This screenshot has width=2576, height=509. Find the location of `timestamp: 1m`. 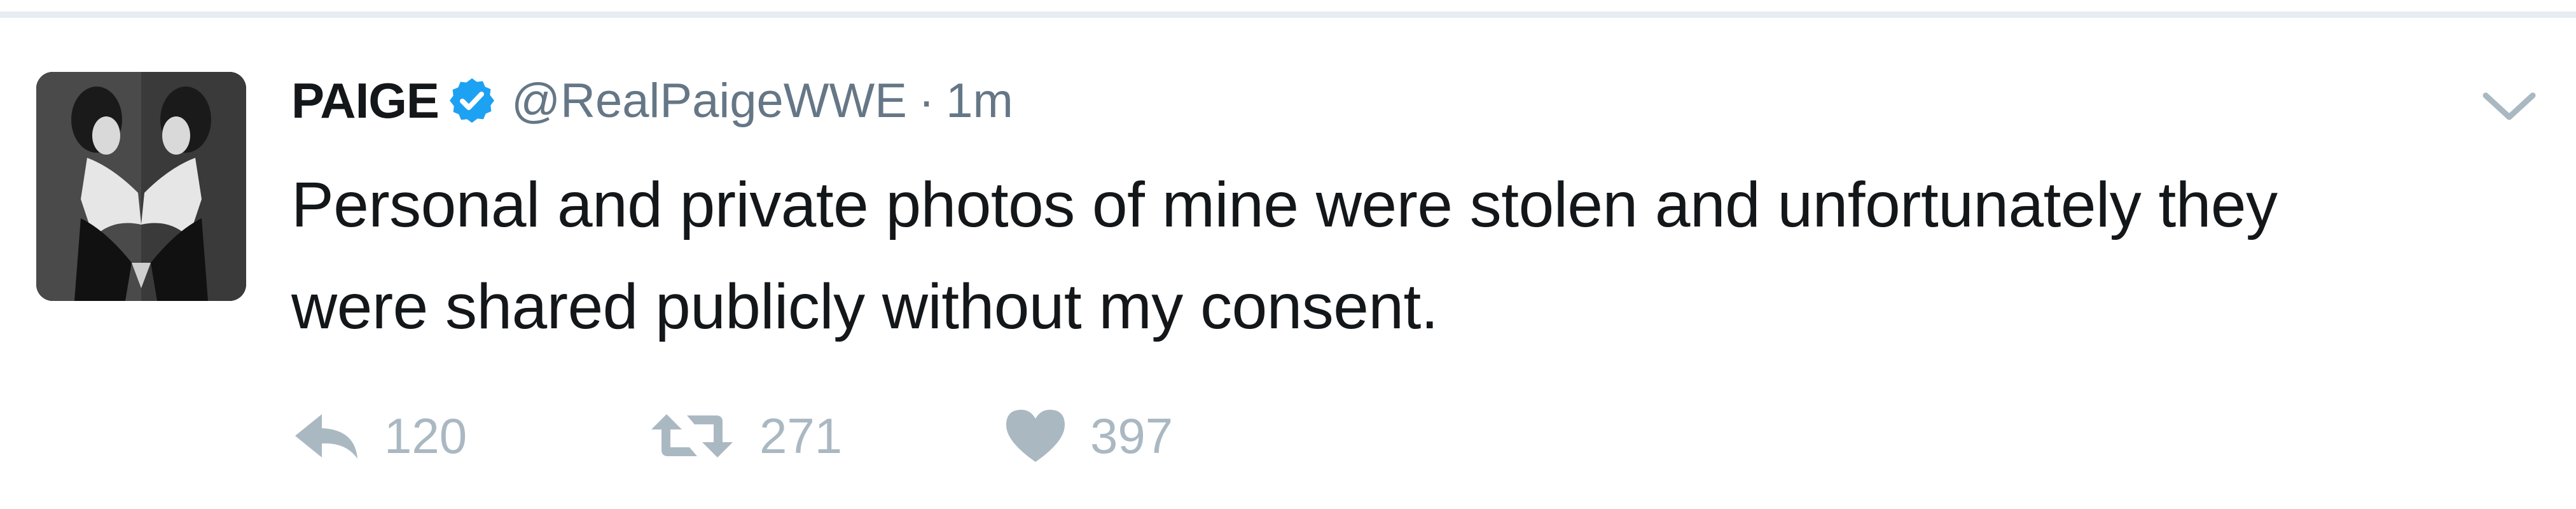

timestamp: 1m is located at coordinates (979, 101).